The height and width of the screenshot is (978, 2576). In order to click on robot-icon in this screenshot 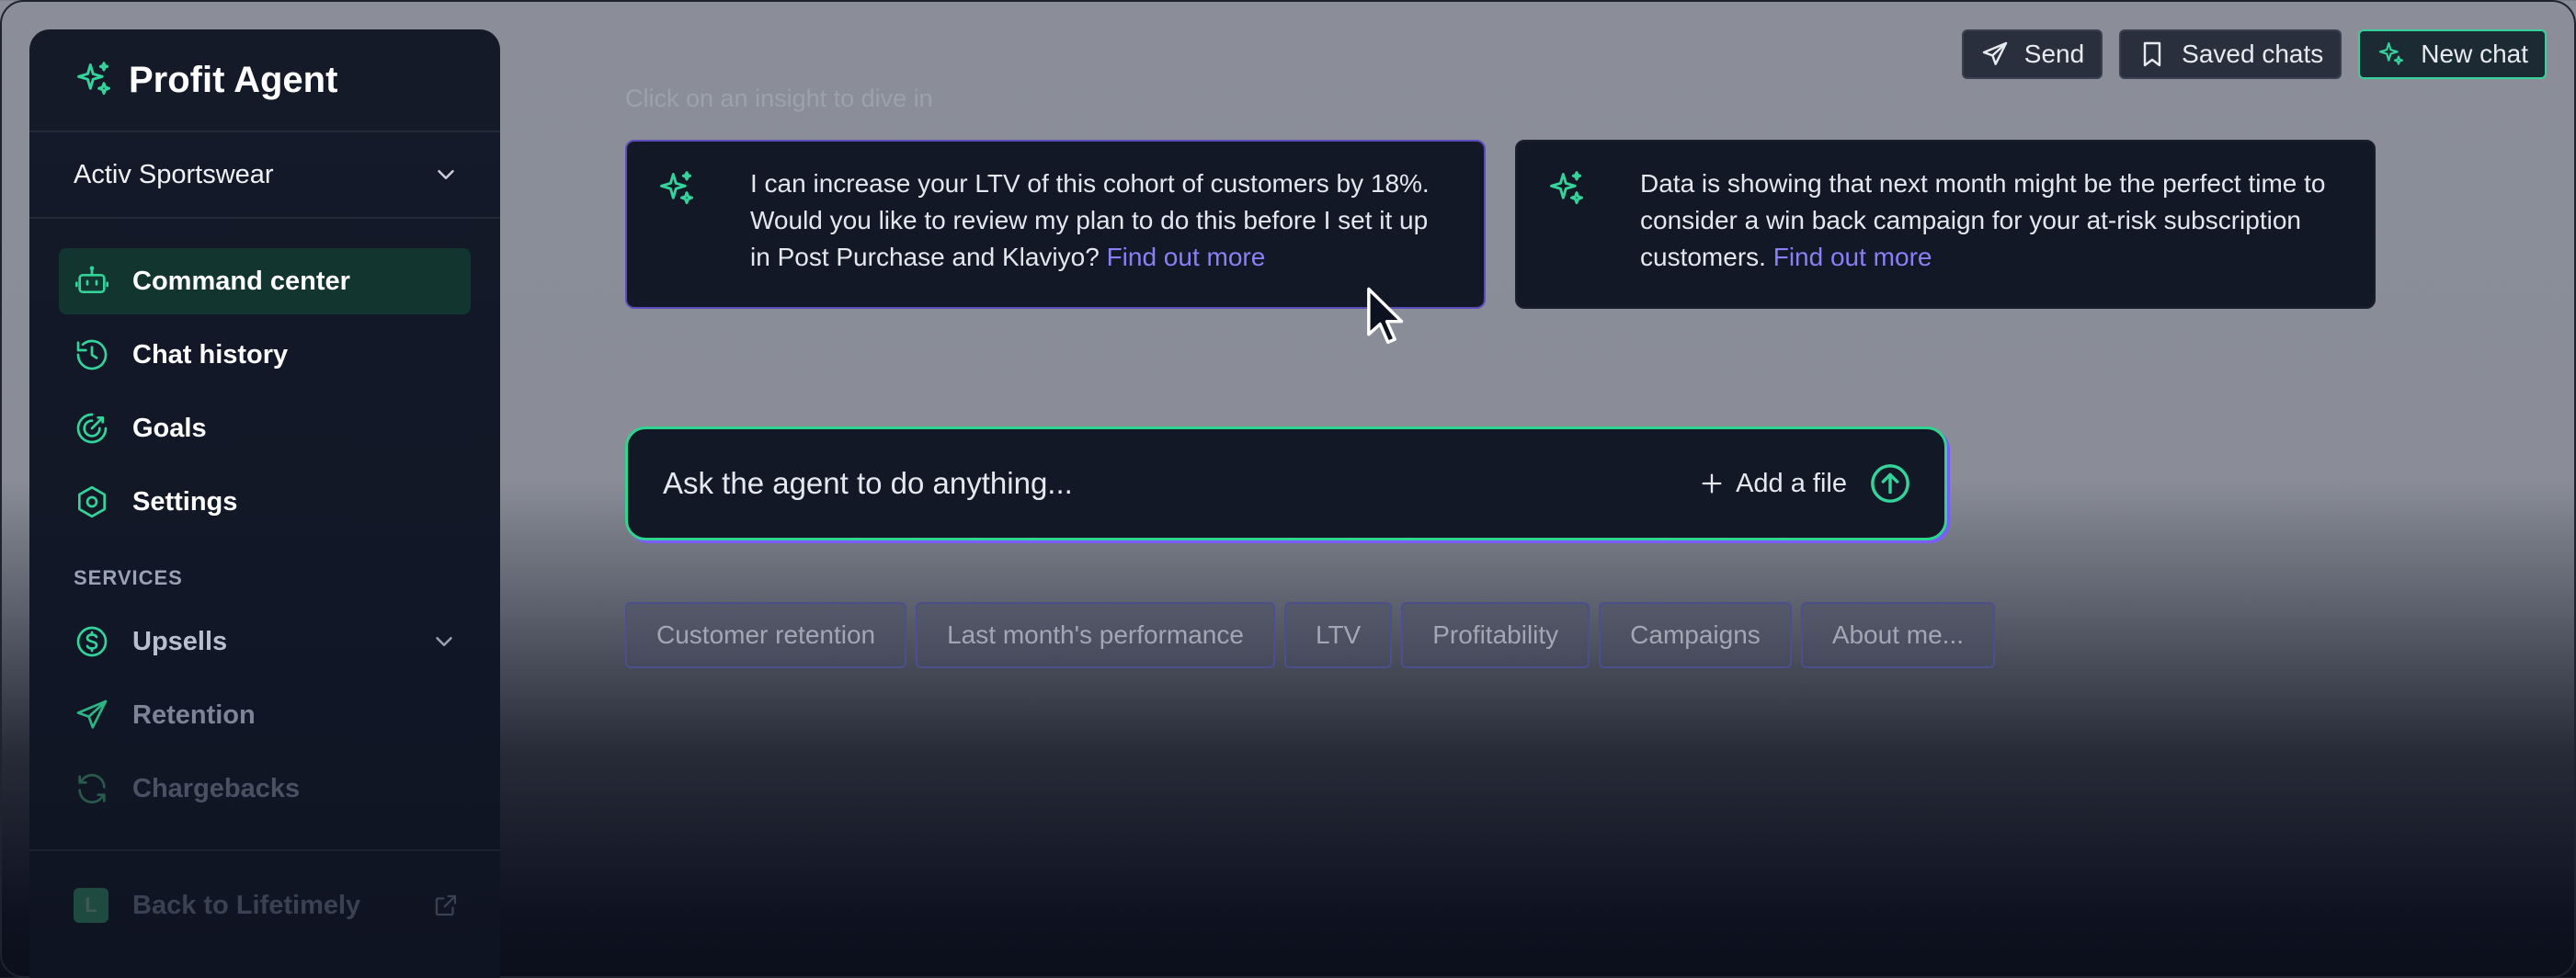, I will do `click(91, 279)`.